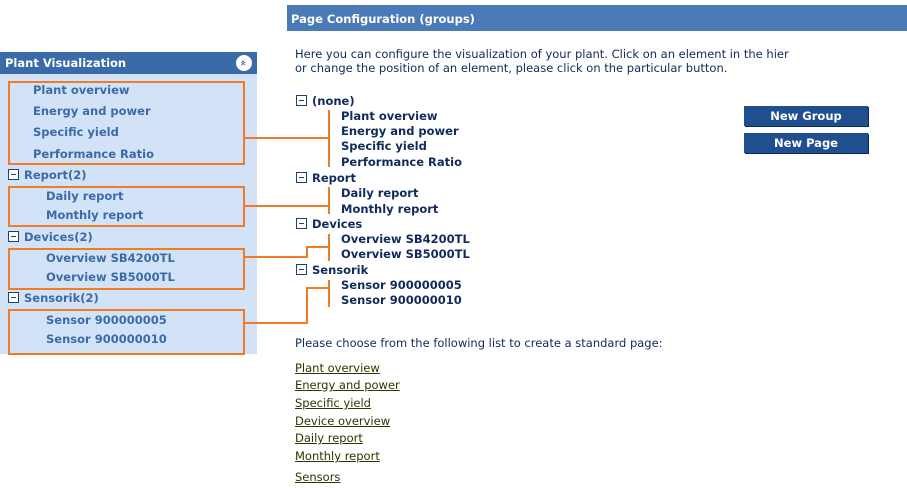  I want to click on sidebar-group-label: Report(2), so click(55, 175).